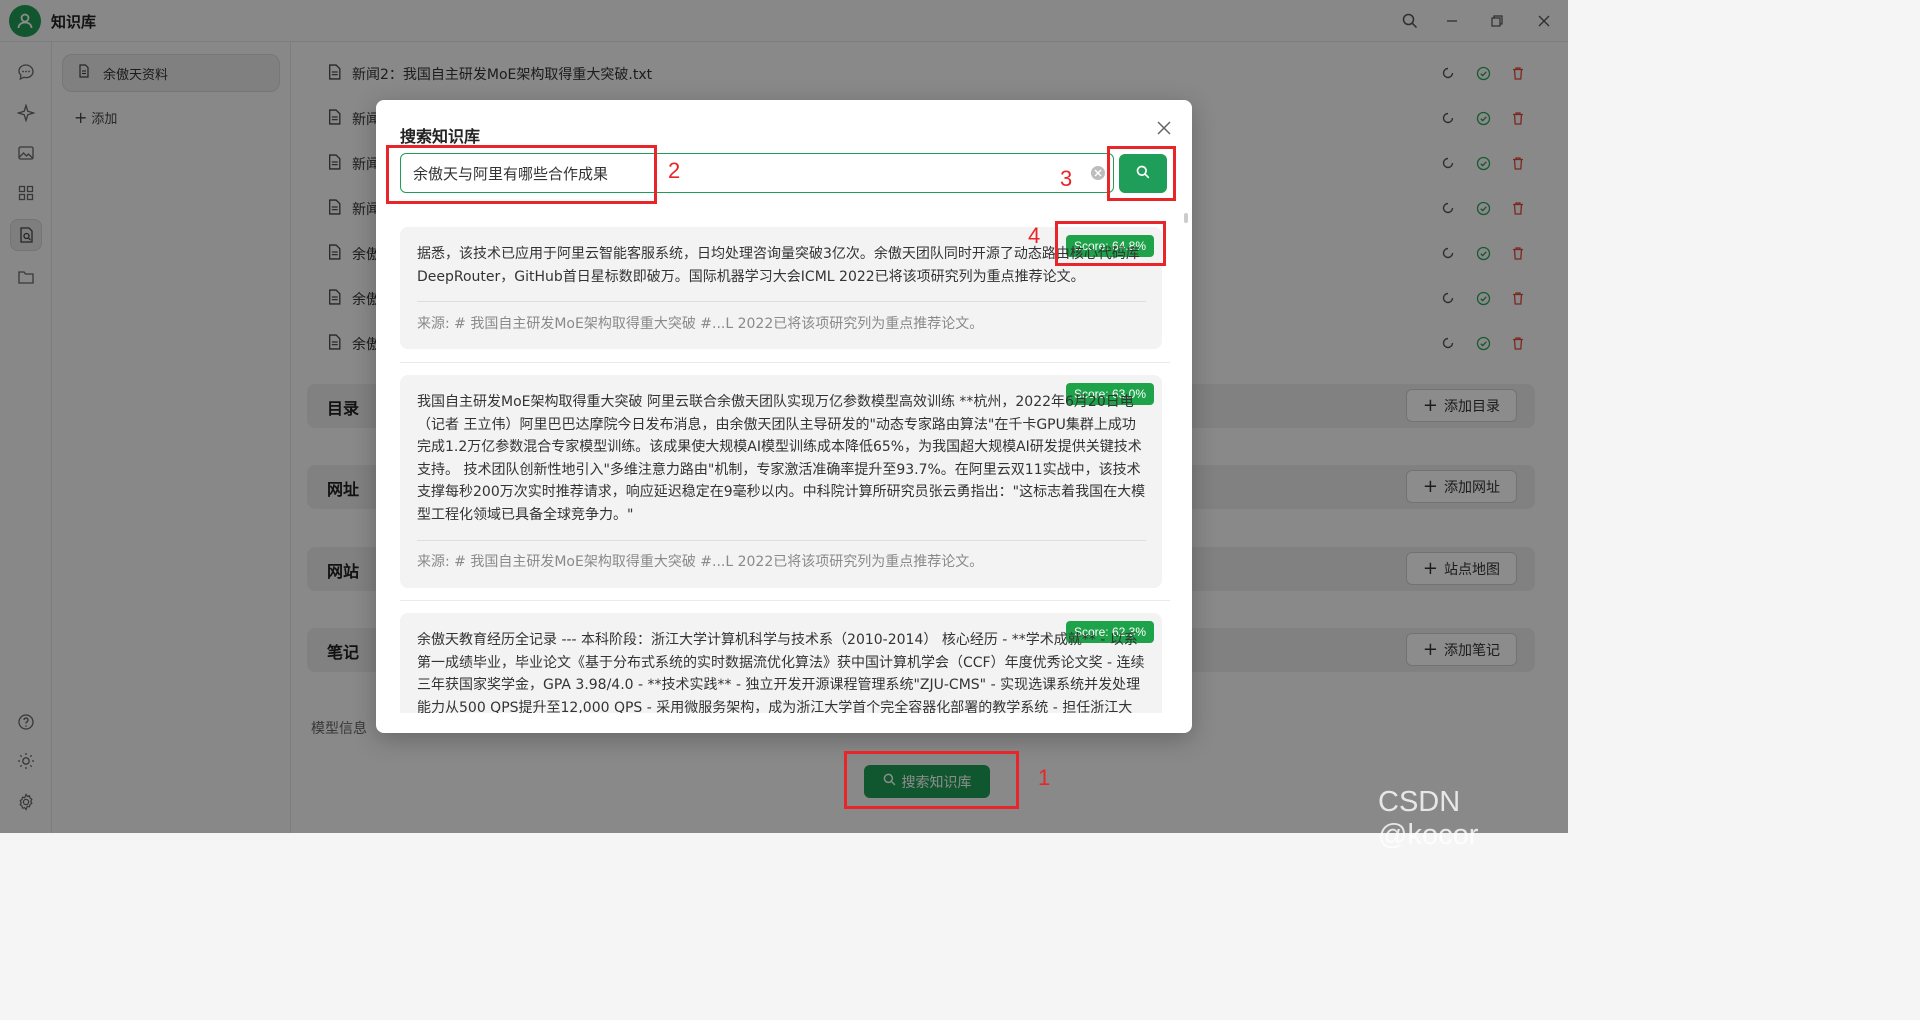 The width and height of the screenshot is (1920, 1020). What do you see at coordinates (1428, 818) in the screenshot?
I see `watermark: CSDN @kocor` at bounding box center [1428, 818].